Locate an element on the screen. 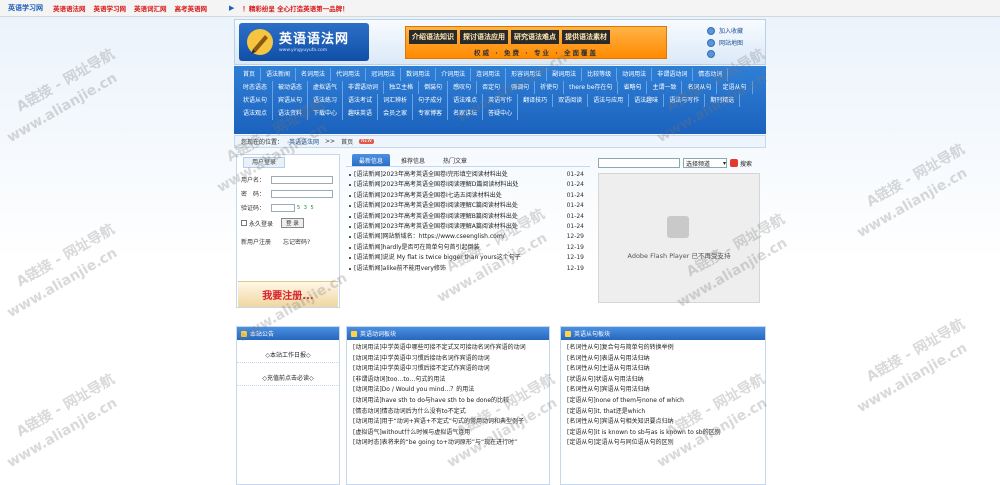 The width and height of the screenshot is (1000, 485). nav-item: 名家讲坛 is located at coordinates (466, 113).